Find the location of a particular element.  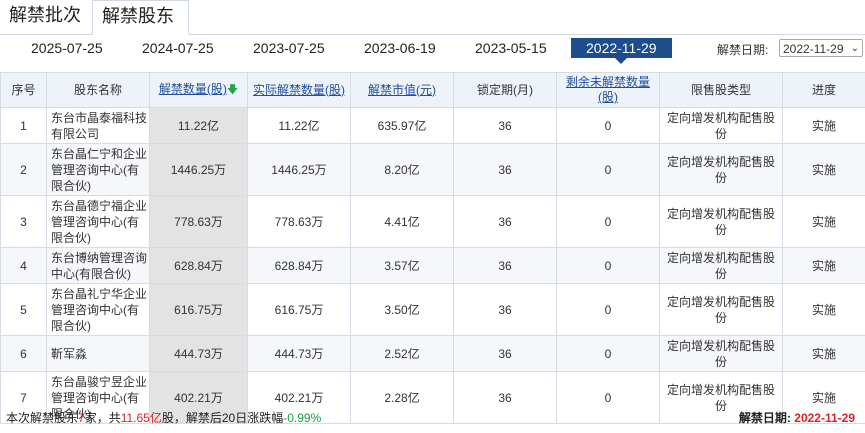

footer-date: 解禁日期: 2022-11-29 is located at coordinates (797, 417).